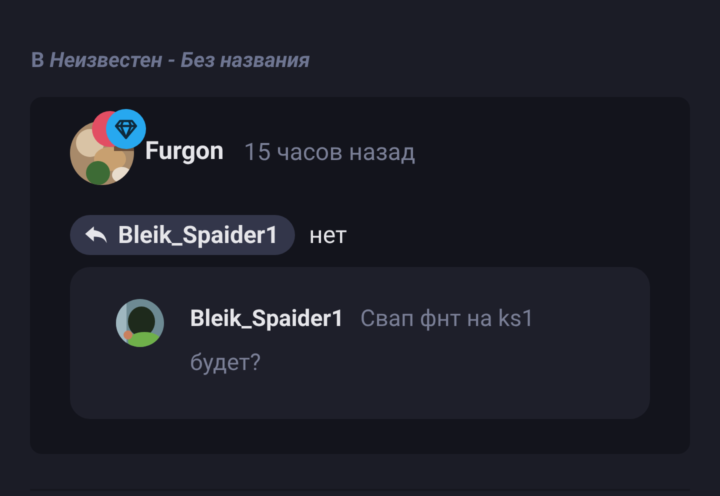  I want to click on comment-time: 15 часов назад, so click(330, 152).